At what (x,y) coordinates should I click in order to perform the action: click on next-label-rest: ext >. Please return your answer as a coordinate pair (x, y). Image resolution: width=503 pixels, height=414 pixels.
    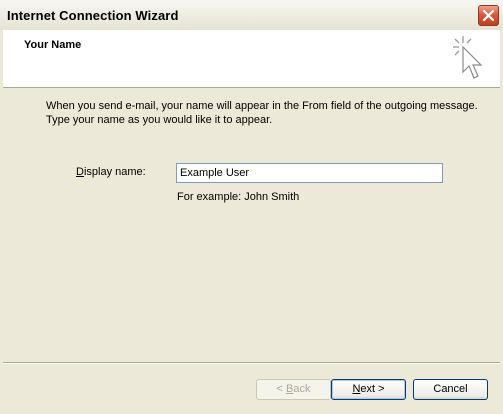
    Looking at the image, I should click on (372, 389).